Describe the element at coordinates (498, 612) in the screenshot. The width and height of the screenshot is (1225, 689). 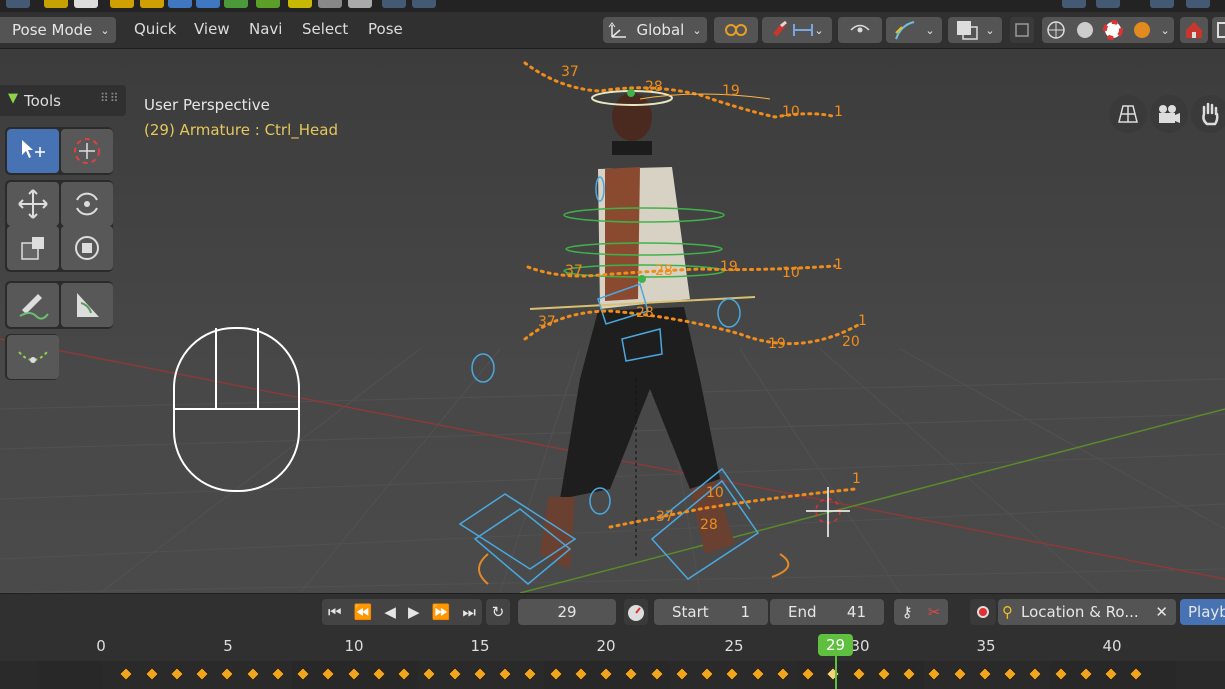
I see `loop-toggle: ↻` at that location.